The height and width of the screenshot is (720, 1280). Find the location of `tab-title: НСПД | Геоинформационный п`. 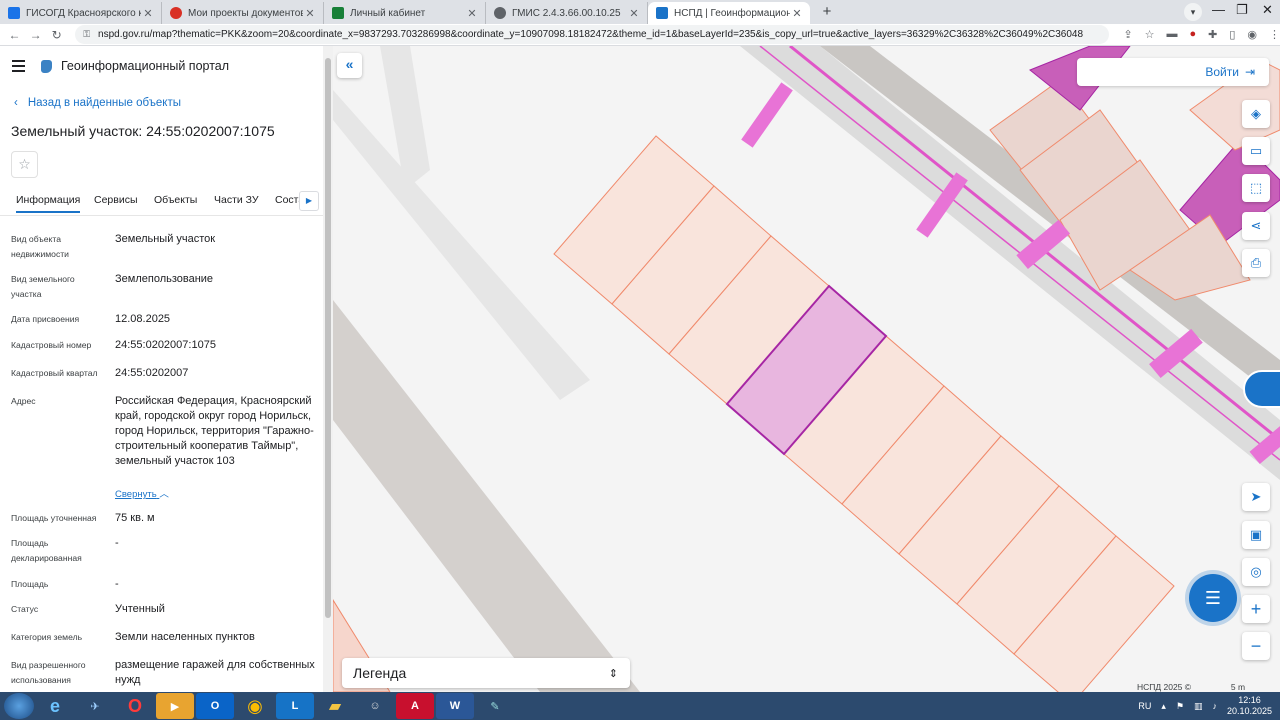

tab-title: НСПД | Геоинформационный п is located at coordinates (732, 13).